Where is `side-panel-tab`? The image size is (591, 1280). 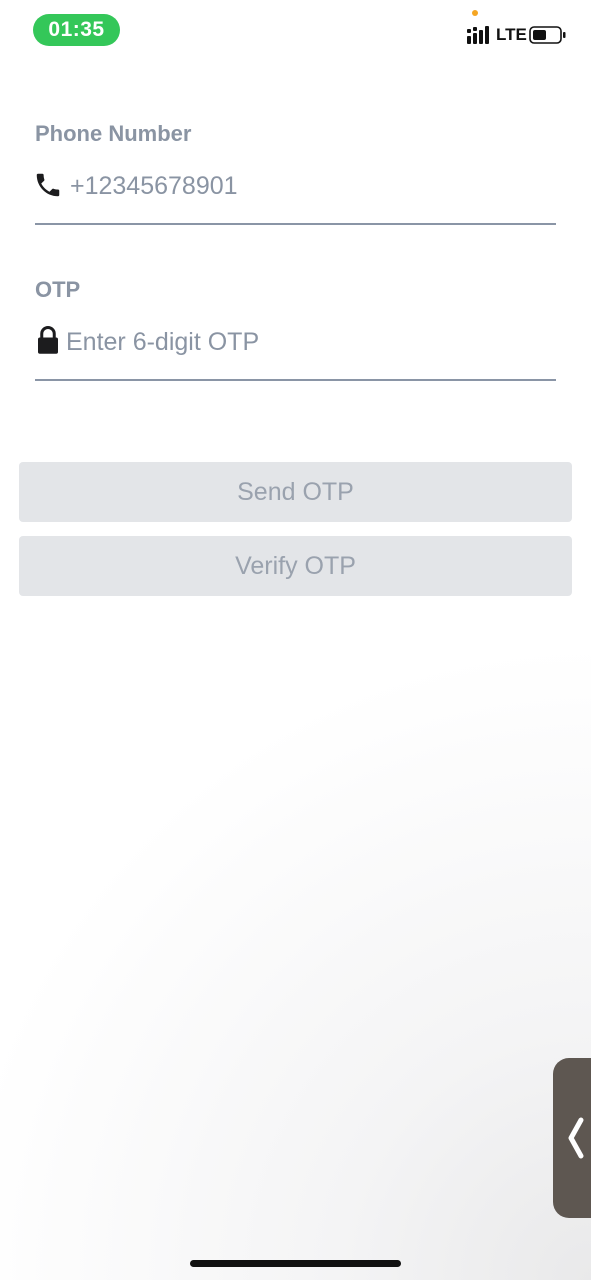 side-panel-tab is located at coordinates (572, 1138).